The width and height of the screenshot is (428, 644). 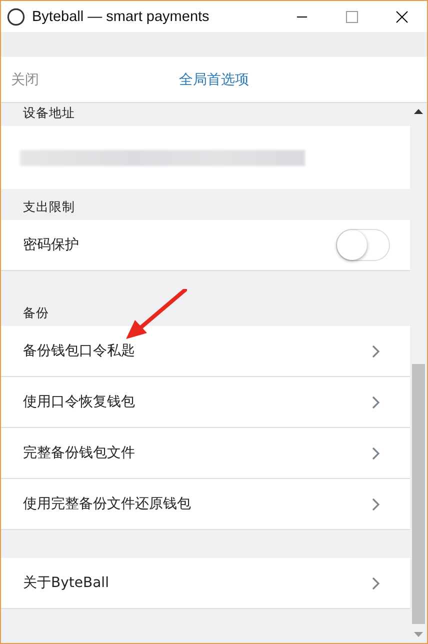 What do you see at coordinates (205, 583) in the screenshot?
I see `settings-row: 关于ByteBall` at bounding box center [205, 583].